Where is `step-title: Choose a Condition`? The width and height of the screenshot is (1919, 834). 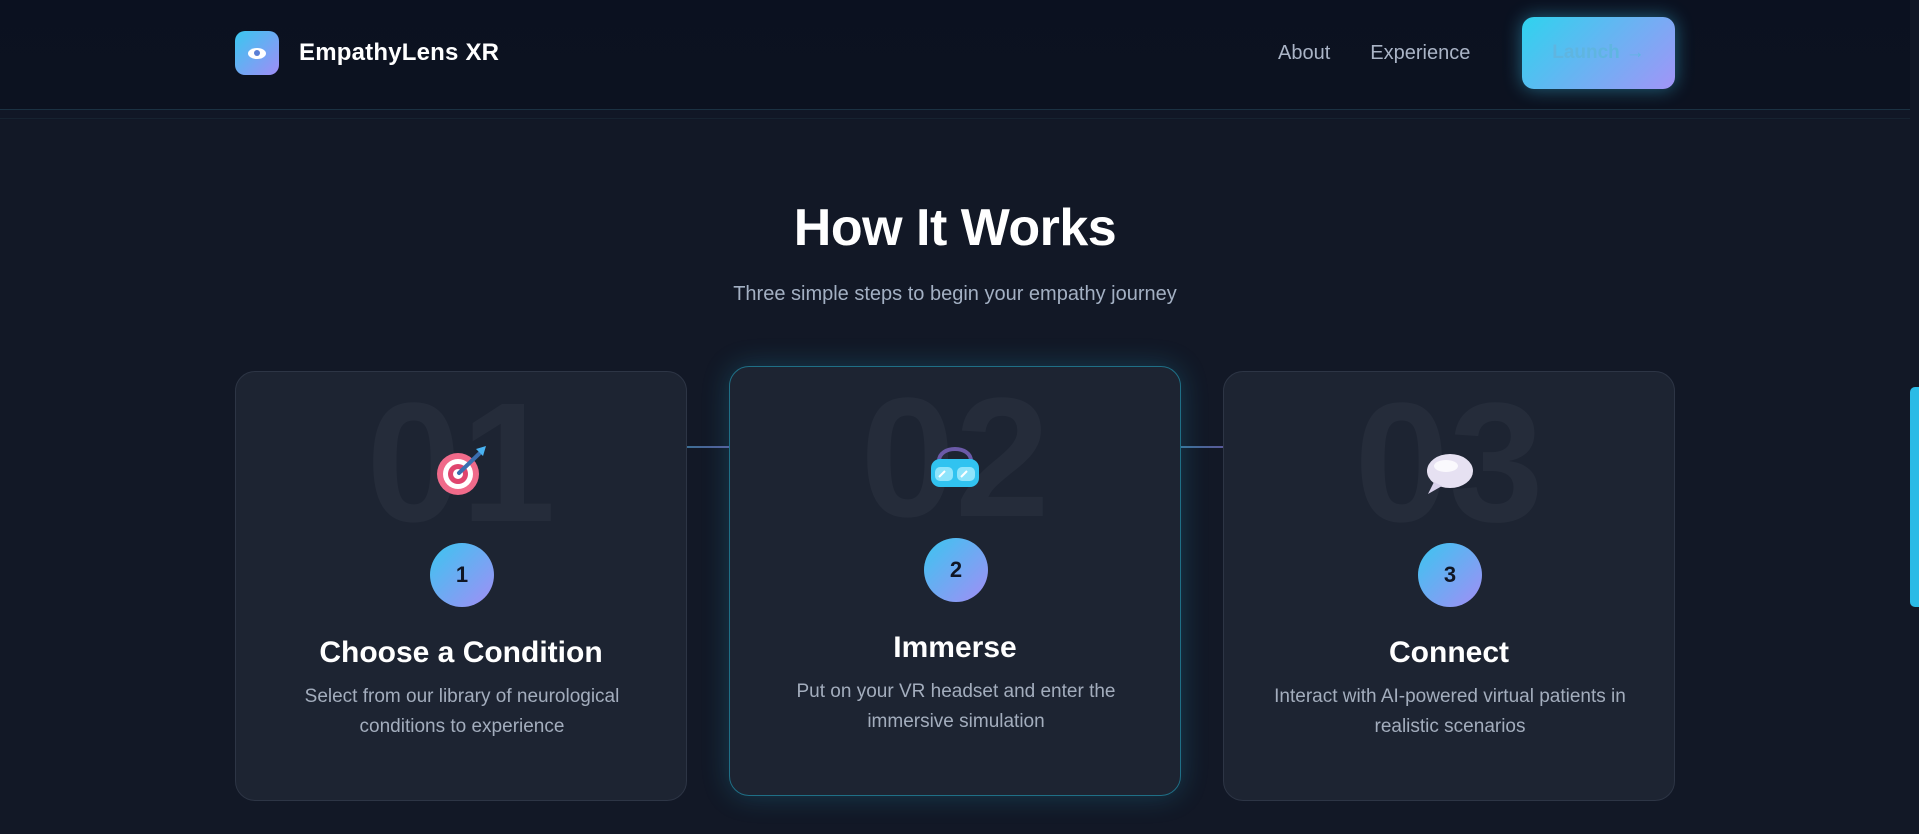
step-title: Choose a Condition is located at coordinates (461, 652).